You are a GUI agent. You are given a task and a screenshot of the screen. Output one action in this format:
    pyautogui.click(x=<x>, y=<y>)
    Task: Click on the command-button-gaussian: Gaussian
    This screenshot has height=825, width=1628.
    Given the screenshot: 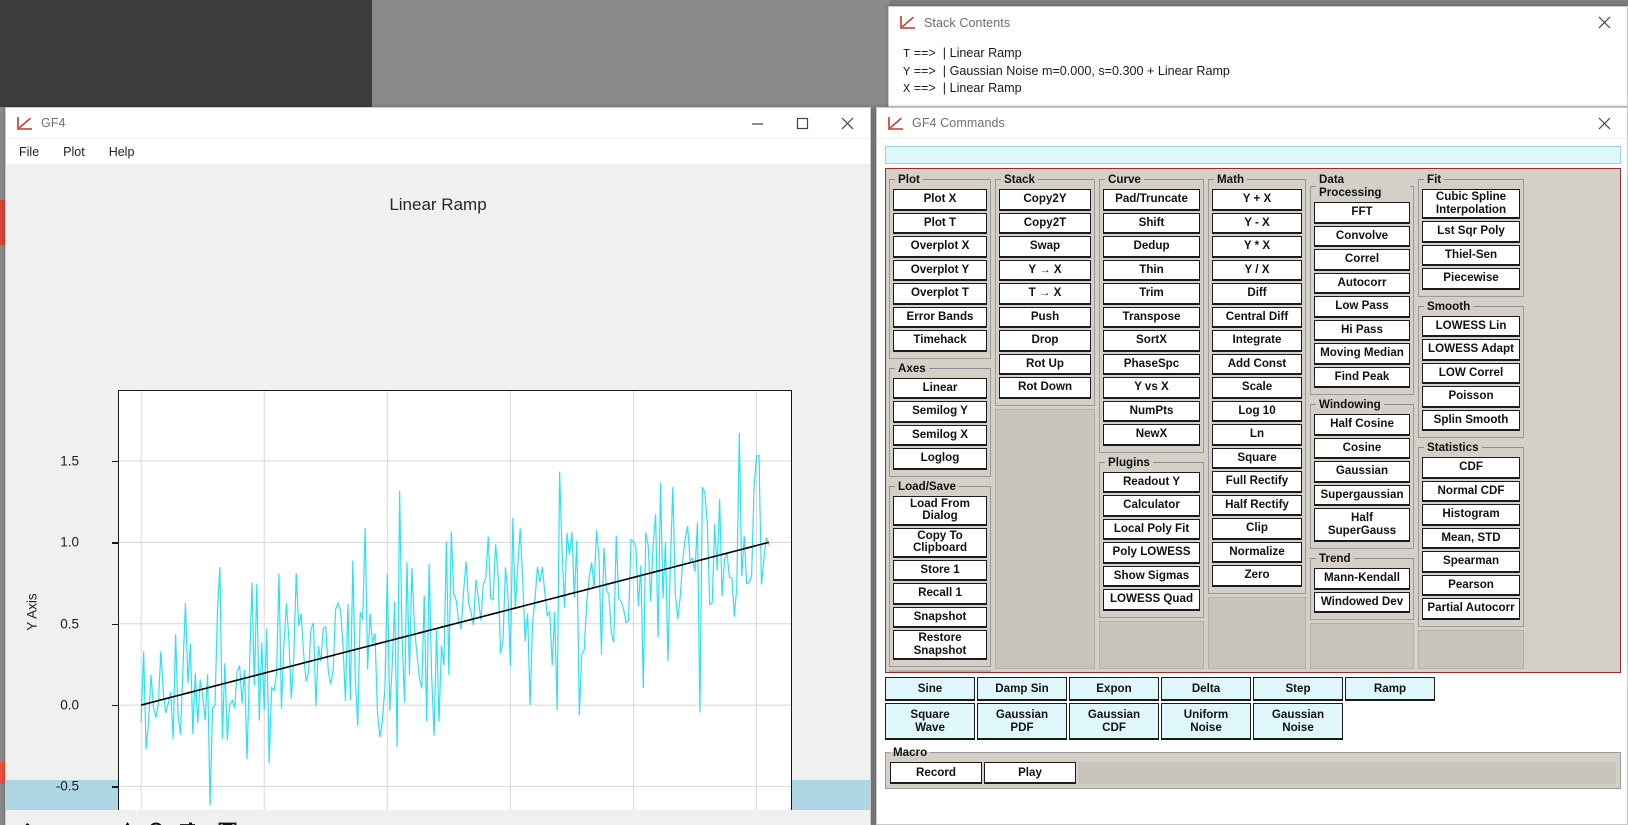 What is the action you would take?
    pyautogui.click(x=1362, y=472)
    